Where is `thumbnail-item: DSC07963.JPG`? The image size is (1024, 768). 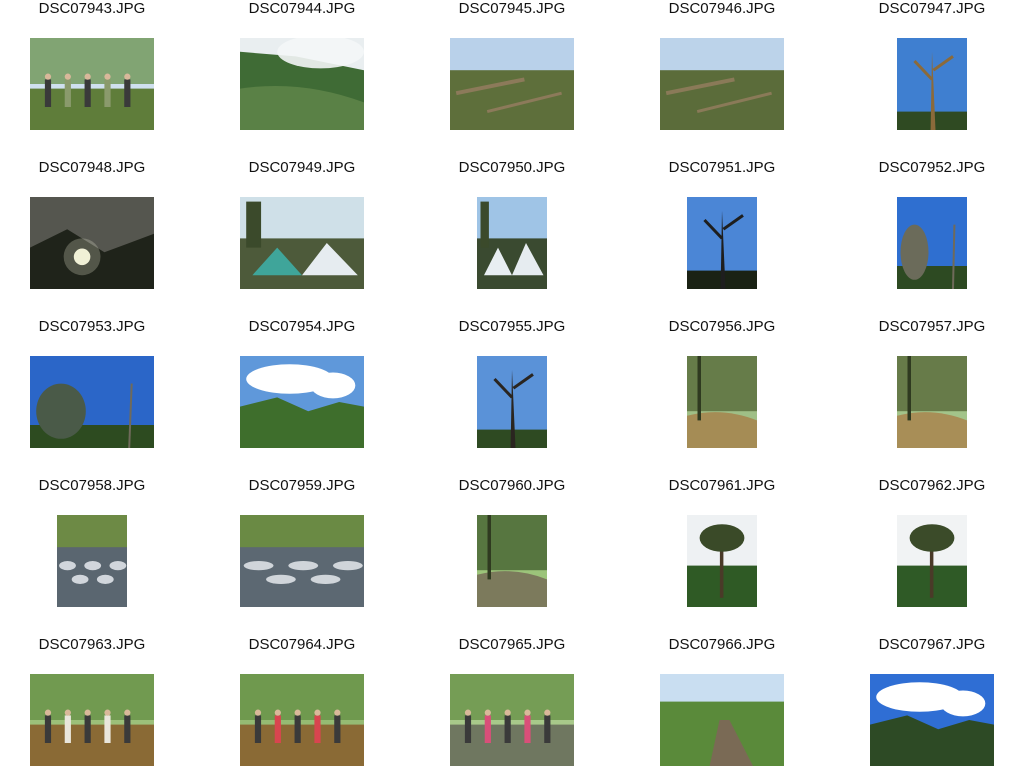
thumbnail-item: DSC07963.JPG is located at coordinates (105, 702).